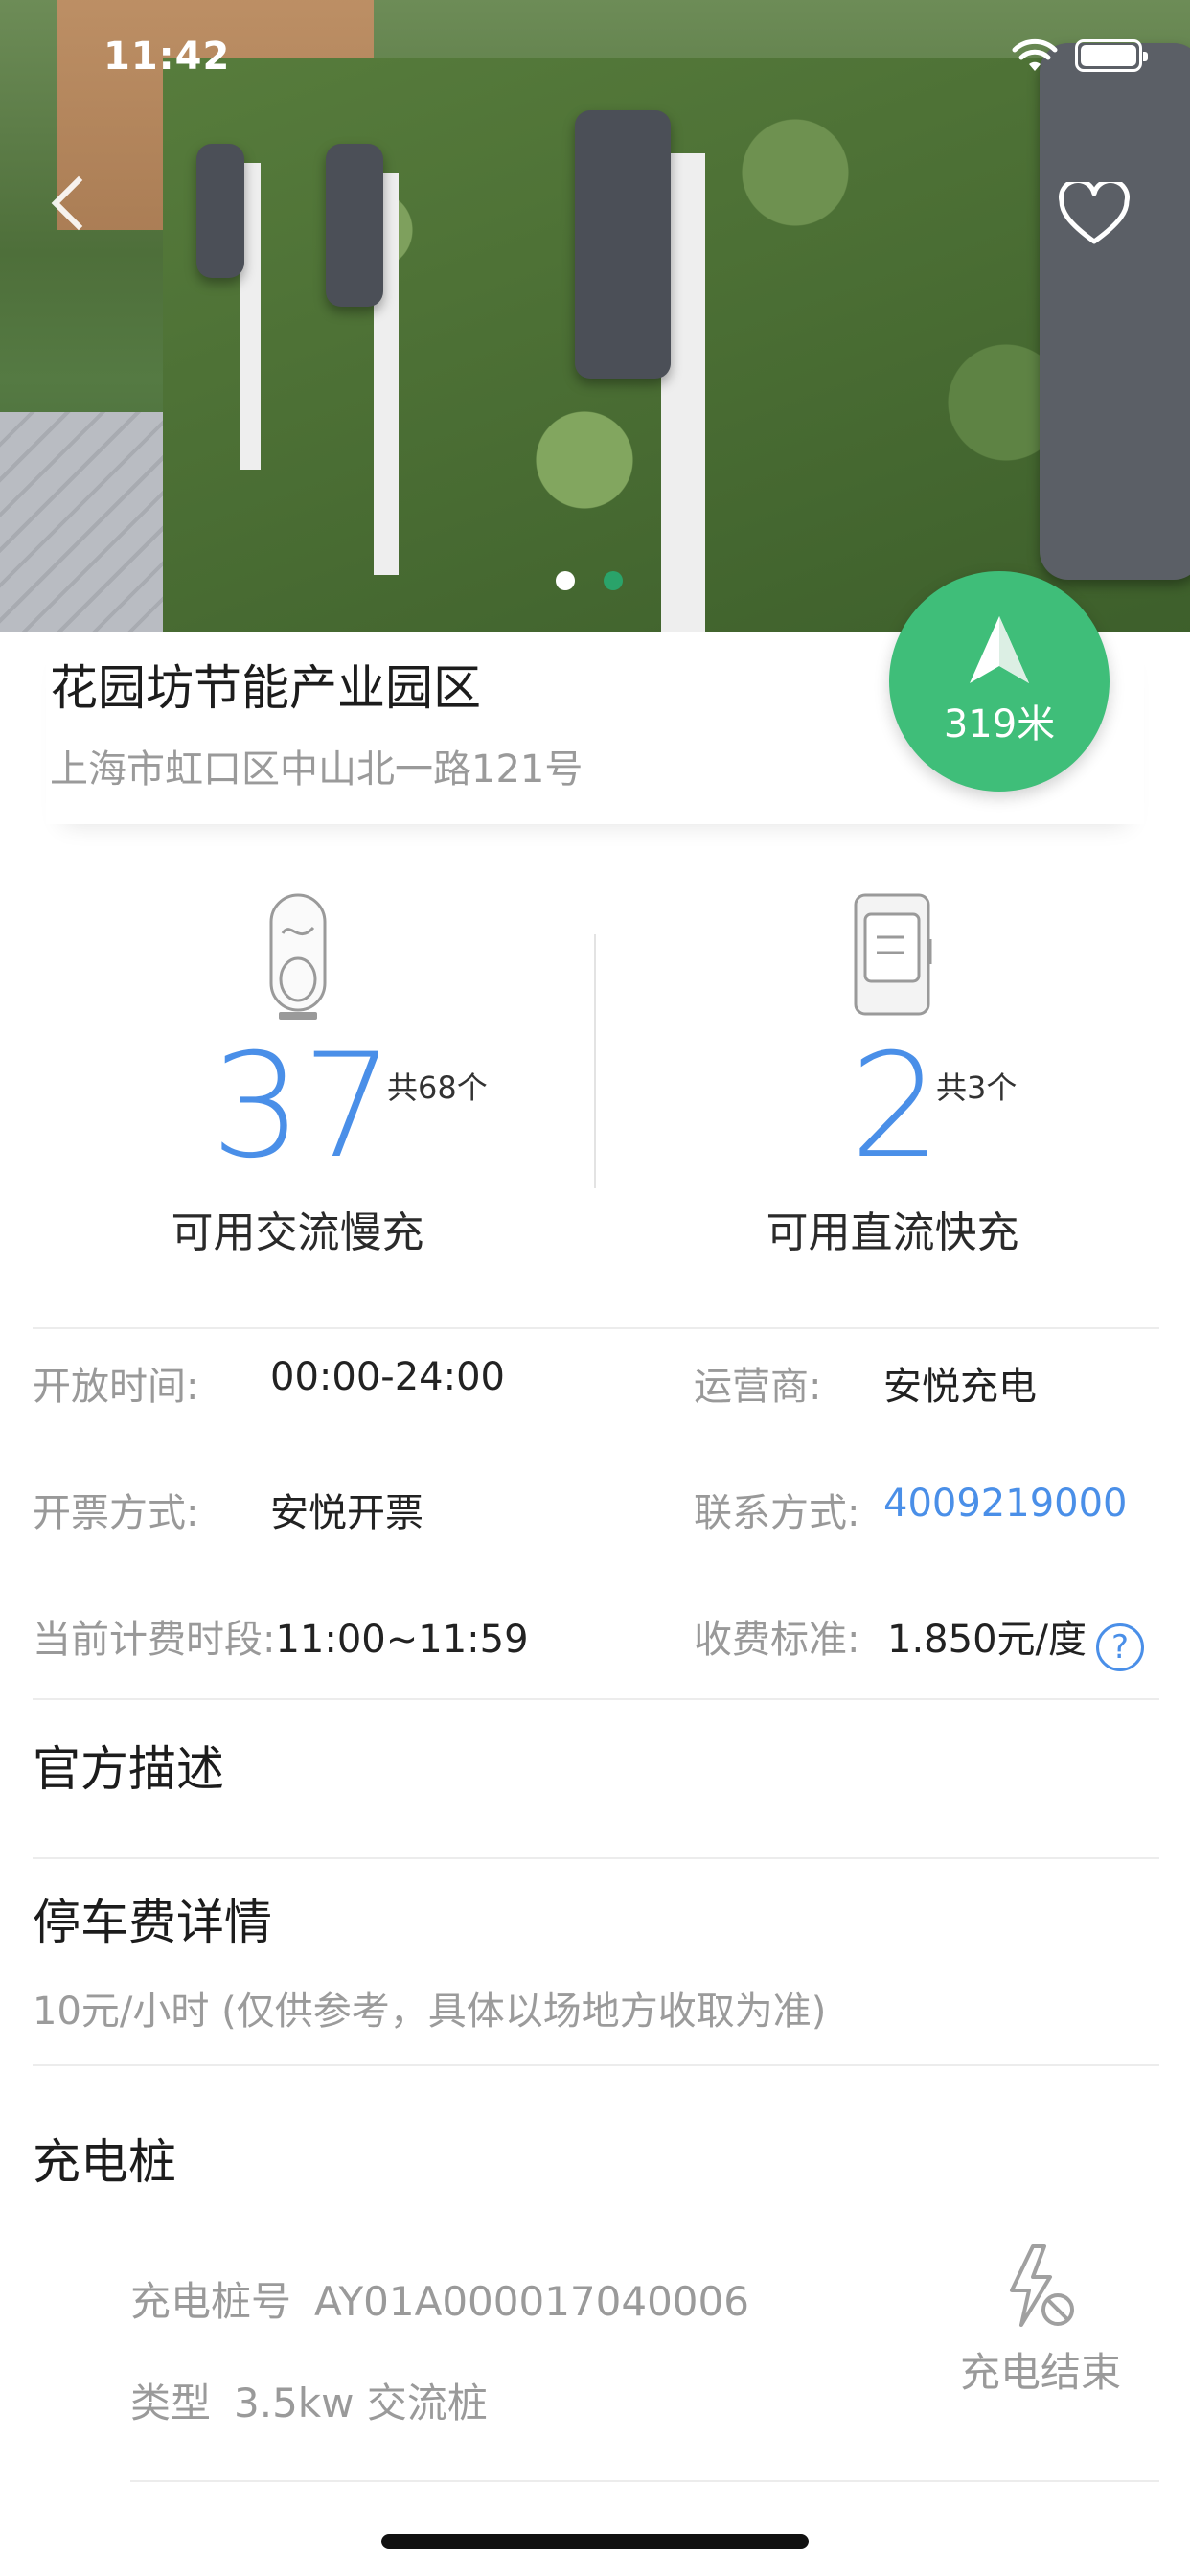 This screenshot has height=2576, width=1190. What do you see at coordinates (105, 2162) in the screenshot?
I see `chargers-section-title: 充电桩` at bounding box center [105, 2162].